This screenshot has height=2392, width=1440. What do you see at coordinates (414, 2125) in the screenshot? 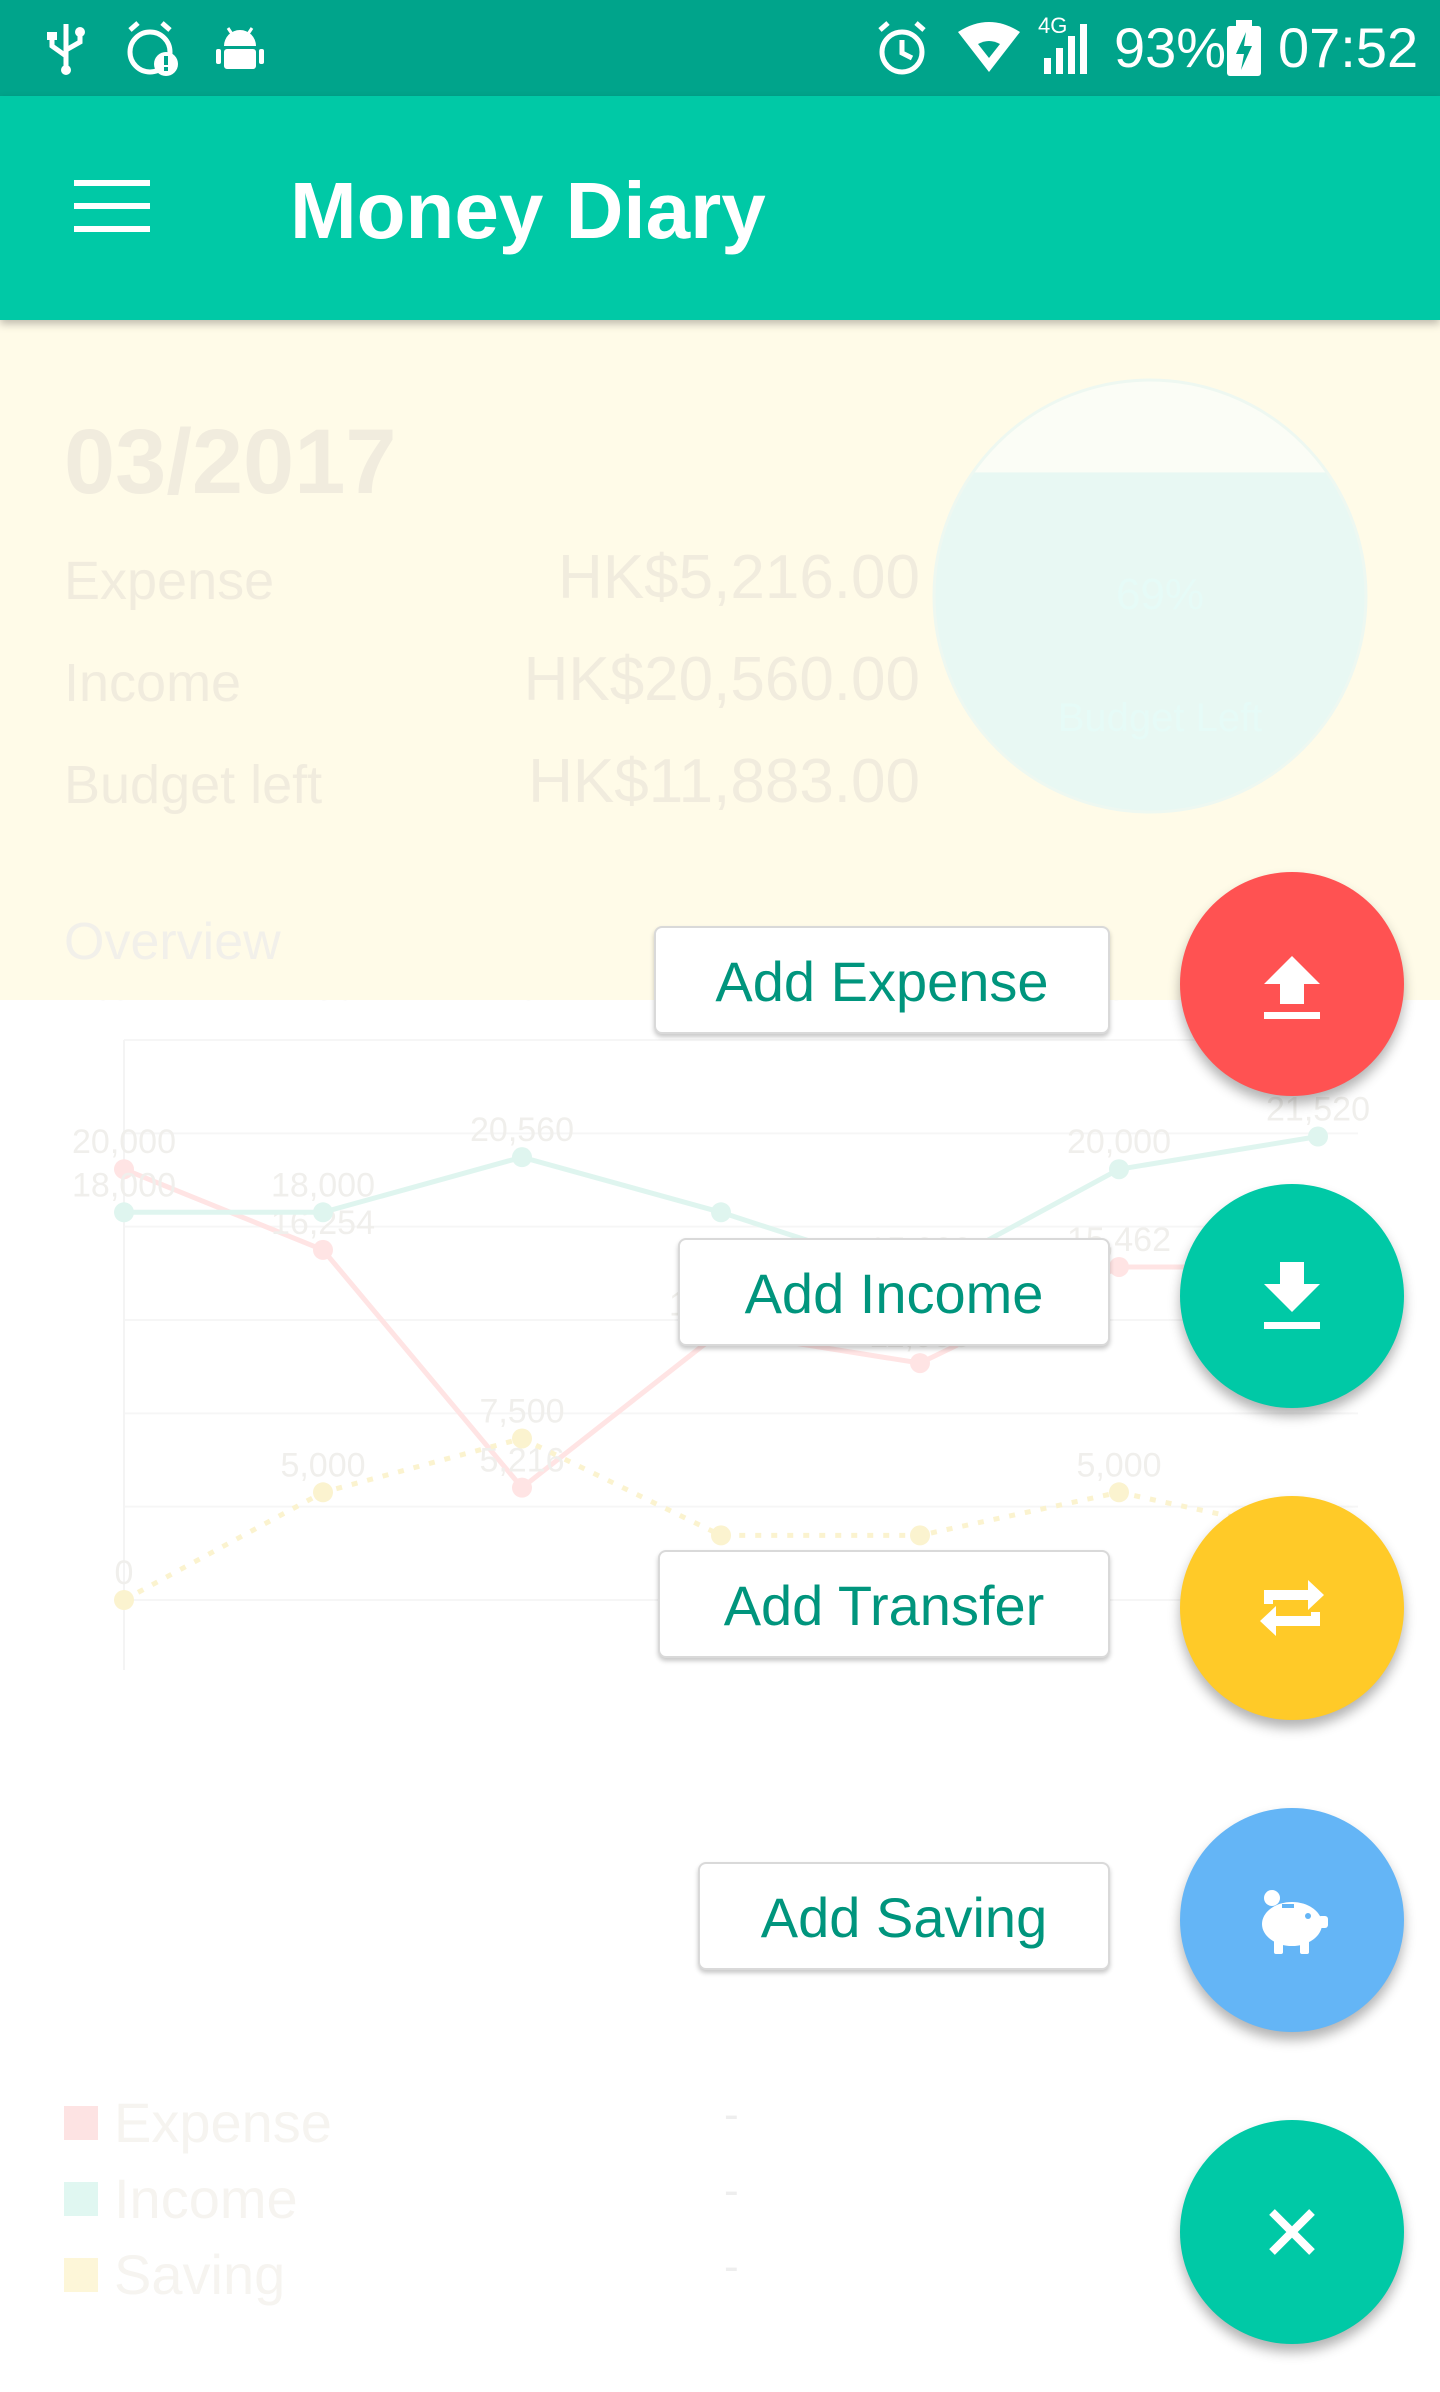
I see `legend-item-expense: Expense -` at bounding box center [414, 2125].